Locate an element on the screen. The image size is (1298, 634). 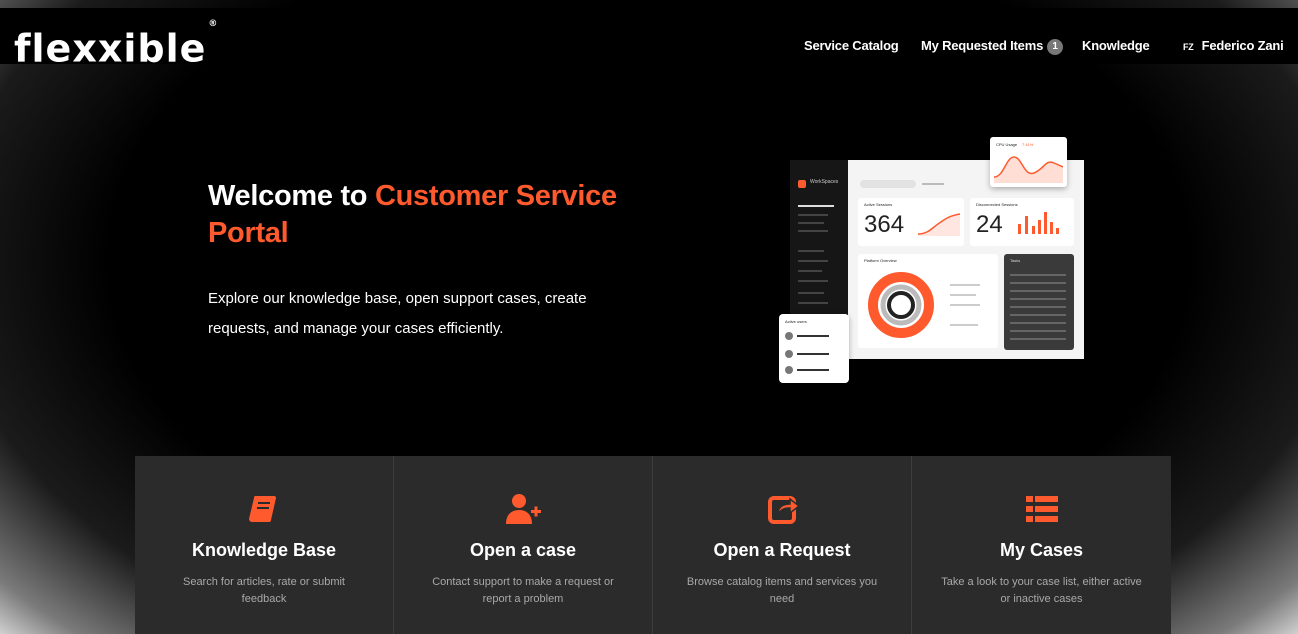
platform-overview-card: Platform Overview is located at coordinates (928, 301).